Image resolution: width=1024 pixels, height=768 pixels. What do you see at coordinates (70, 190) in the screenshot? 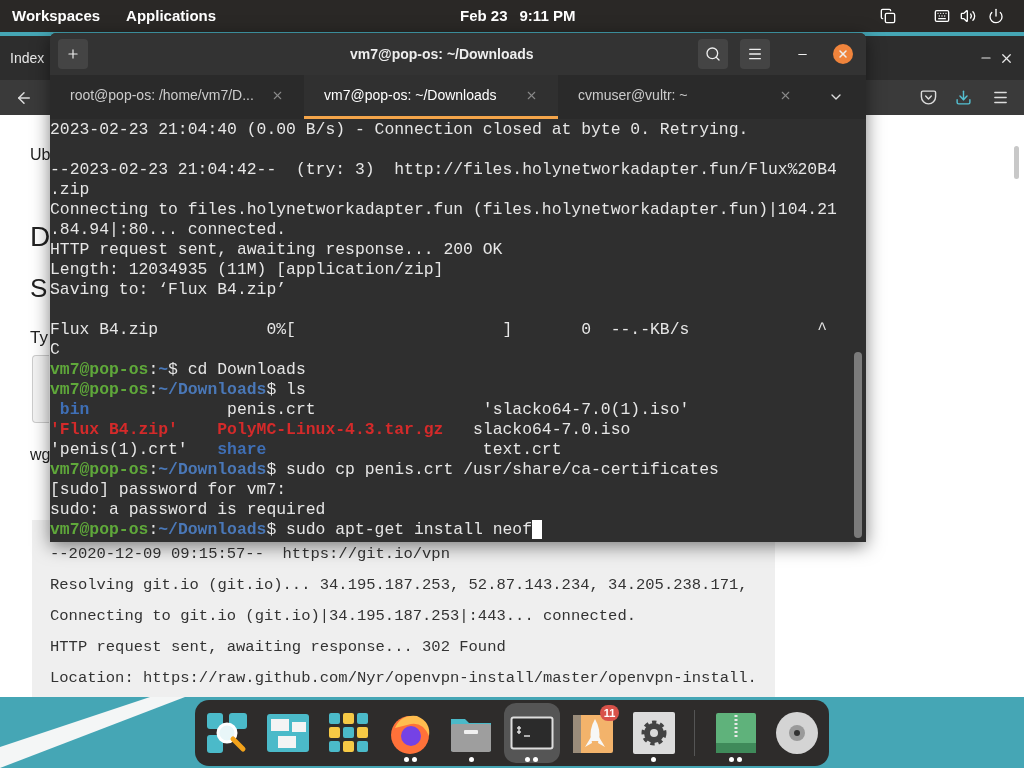
I see `terminal-text: .zip` at bounding box center [70, 190].